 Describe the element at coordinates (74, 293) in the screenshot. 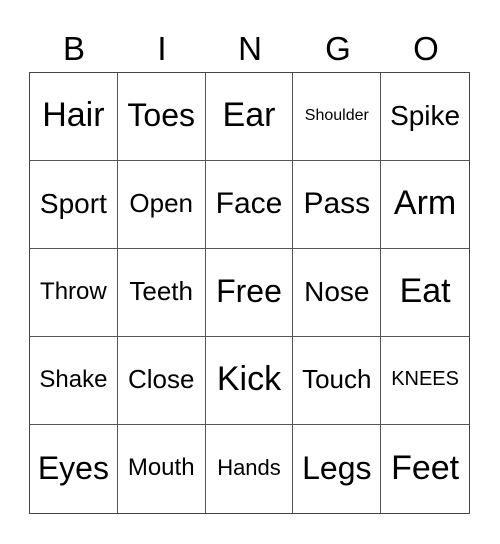

I see `bingo-cell: Throw` at that location.